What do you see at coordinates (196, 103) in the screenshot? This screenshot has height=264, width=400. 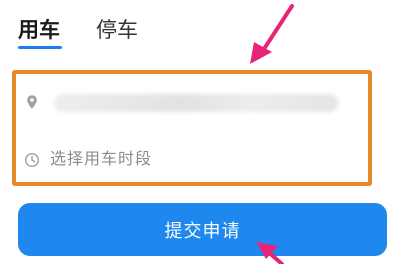 I see `blurred-destination-value` at bounding box center [196, 103].